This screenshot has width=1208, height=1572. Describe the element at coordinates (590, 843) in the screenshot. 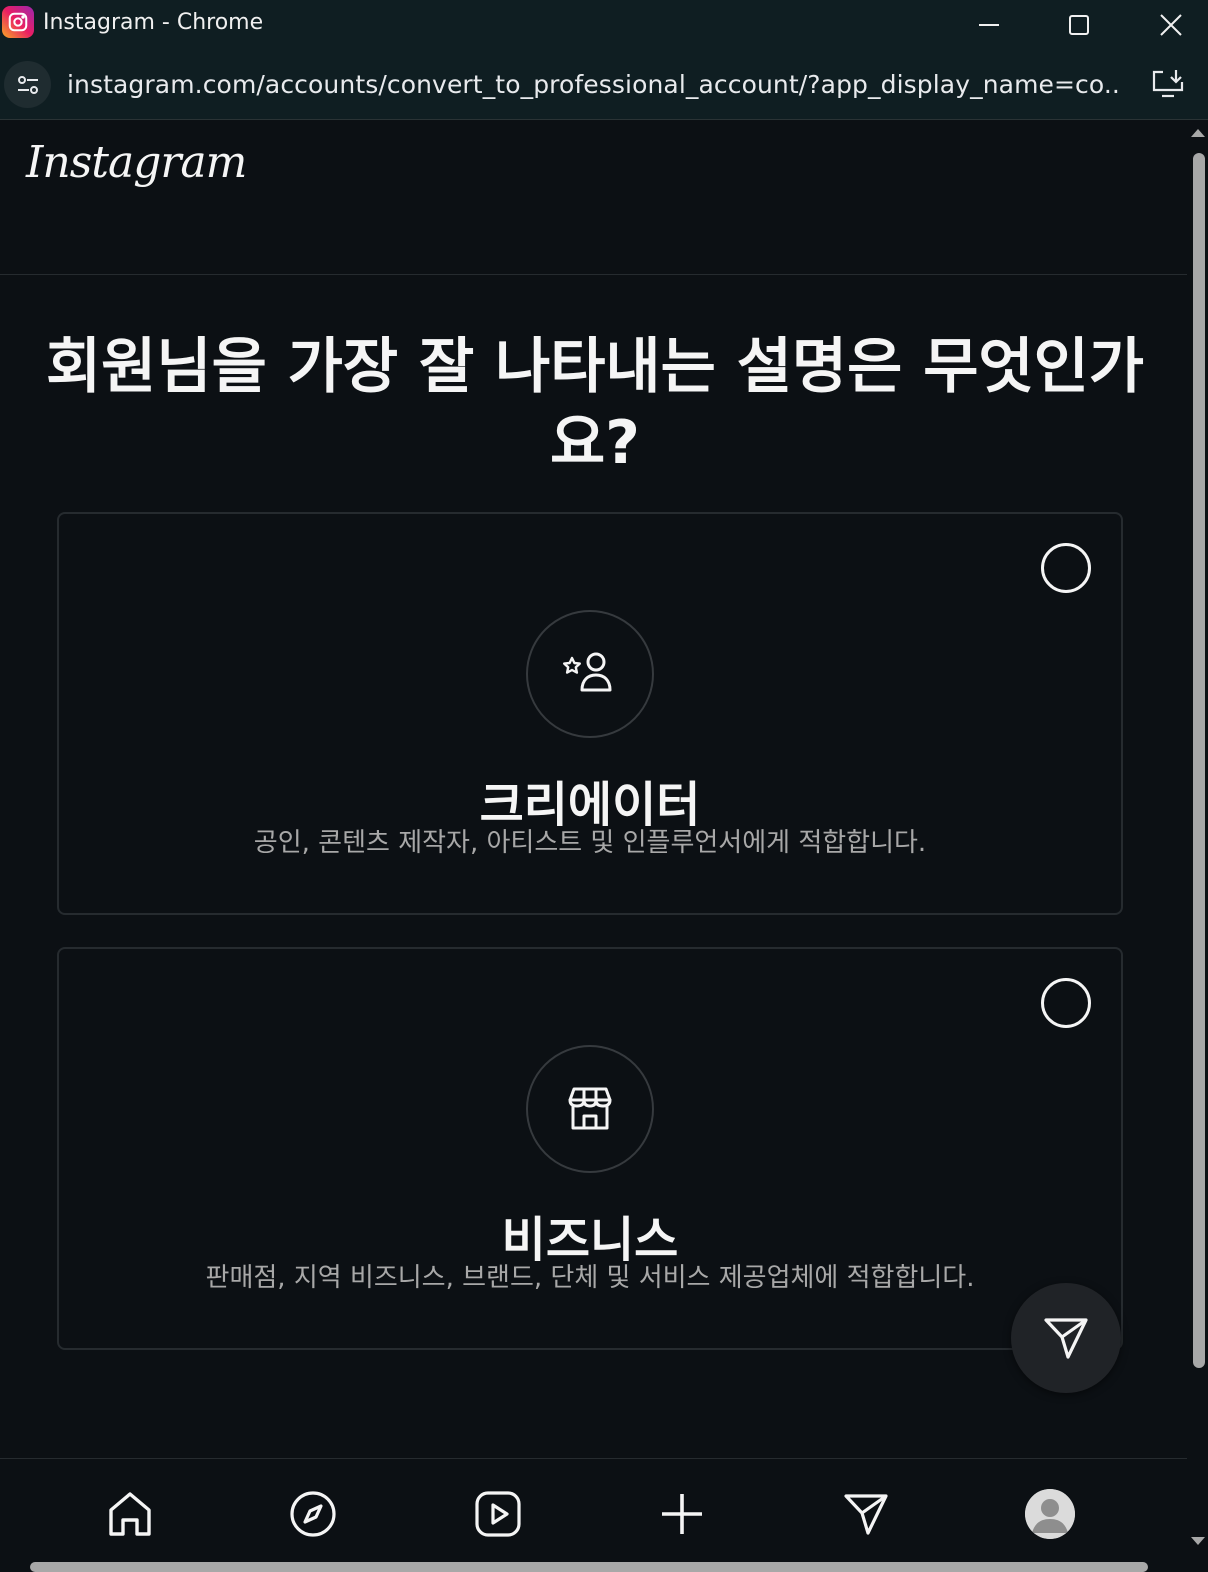

I see `option-description-creator: 공인, 콘텐츠 제작자, 아티스트 및 인플루언서에게 적합합니다.` at that location.